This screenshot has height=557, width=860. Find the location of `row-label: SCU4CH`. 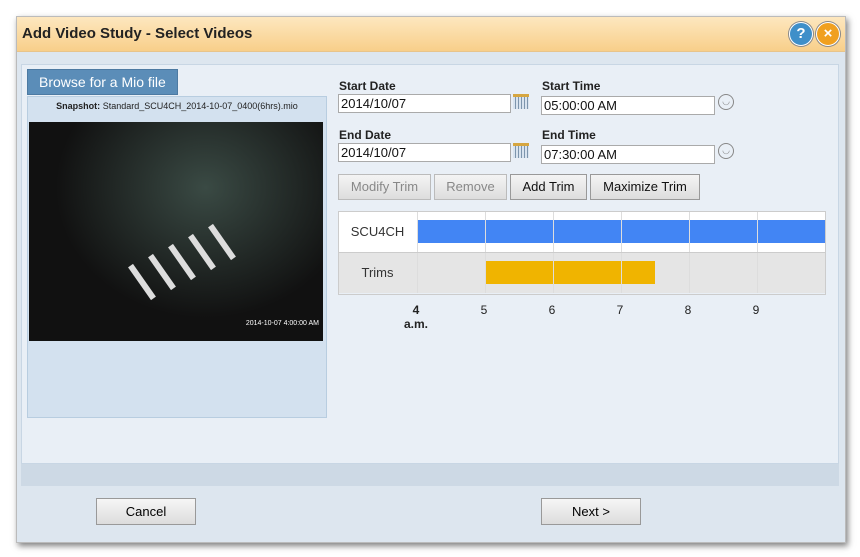

row-label: SCU4CH is located at coordinates (377, 231).